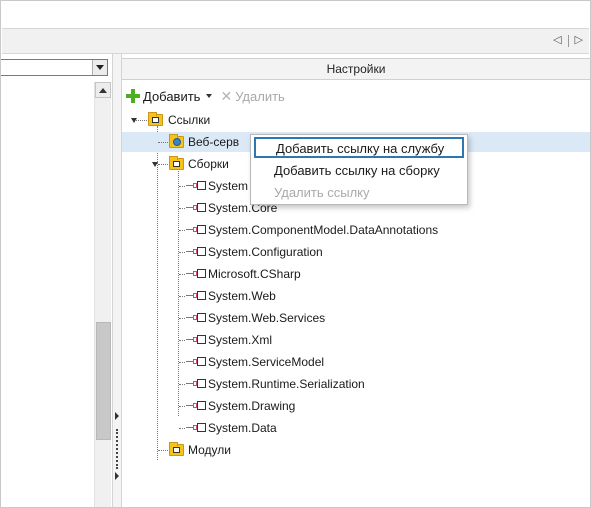 Image resolution: width=591 pixels, height=508 pixels. I want to click on tree-node-label: Ссылки, so click(189, 120).